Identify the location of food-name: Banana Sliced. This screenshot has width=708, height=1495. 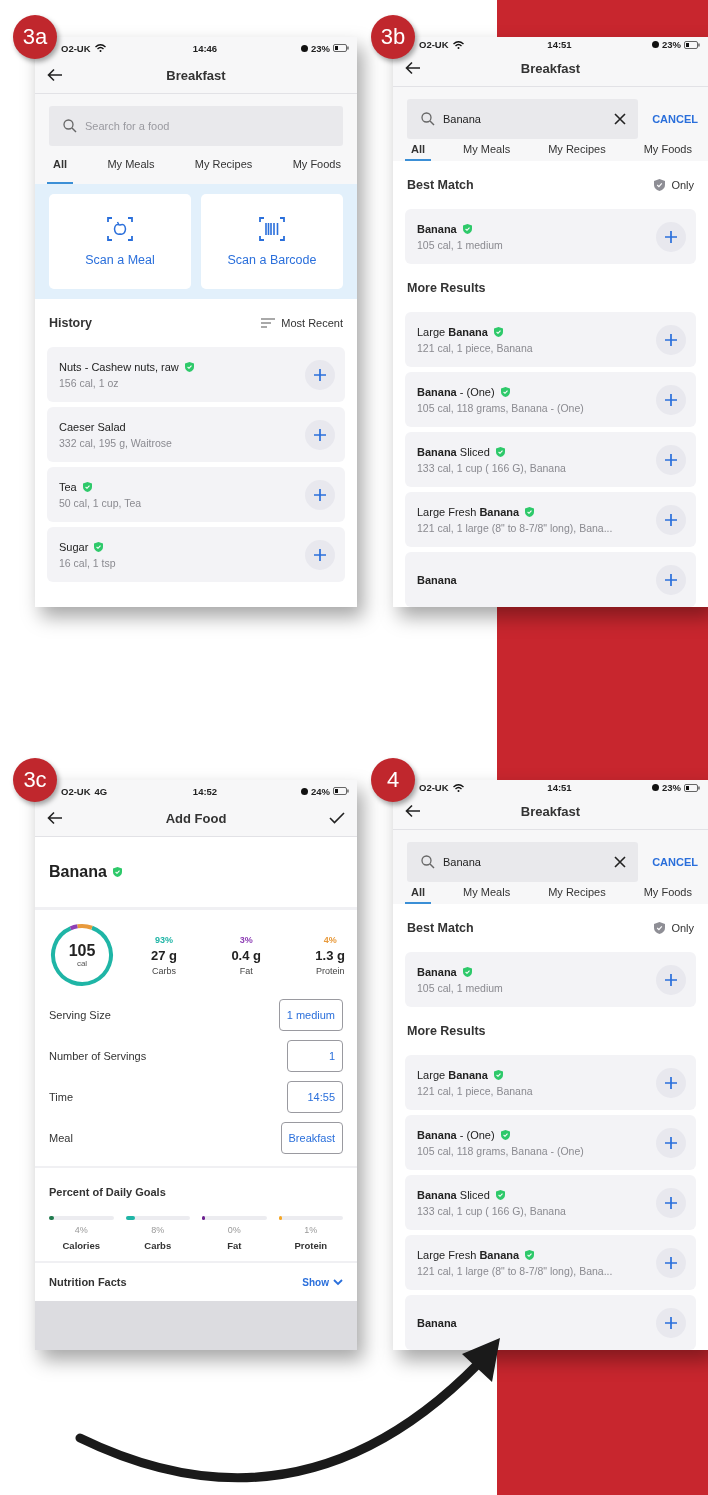
(453, 451).